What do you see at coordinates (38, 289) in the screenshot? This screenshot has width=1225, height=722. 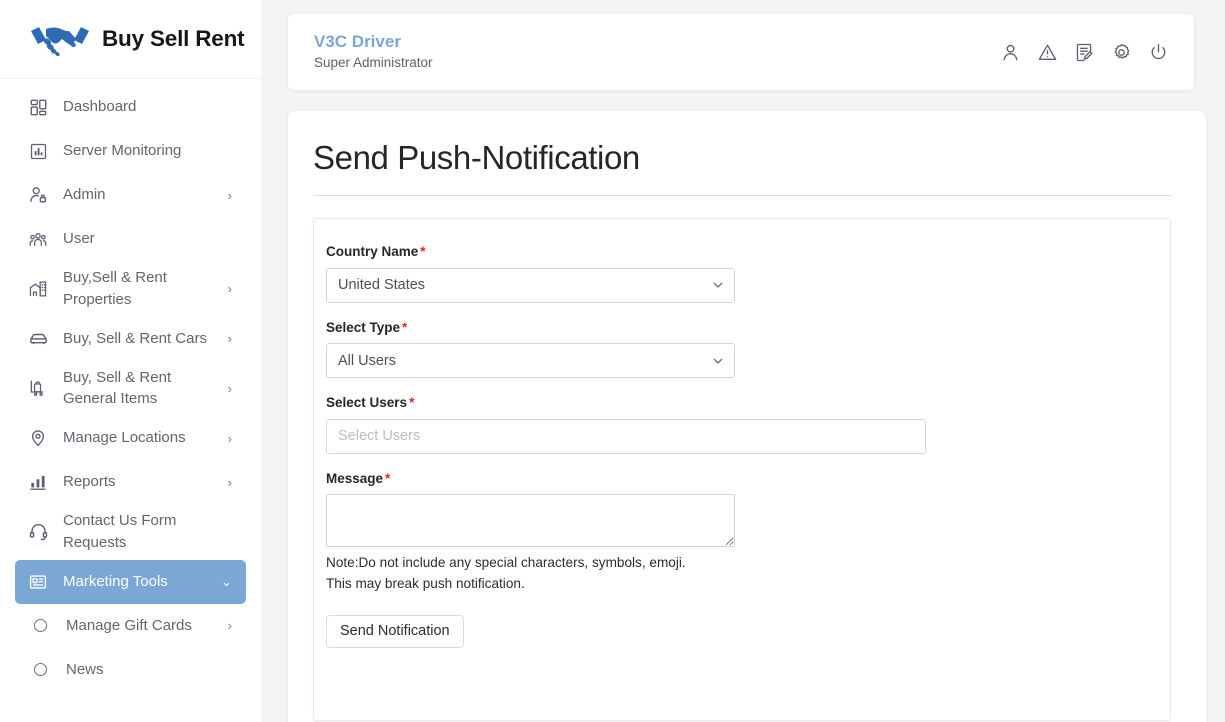 I see `building-icon` at bounding box center [38, 289].